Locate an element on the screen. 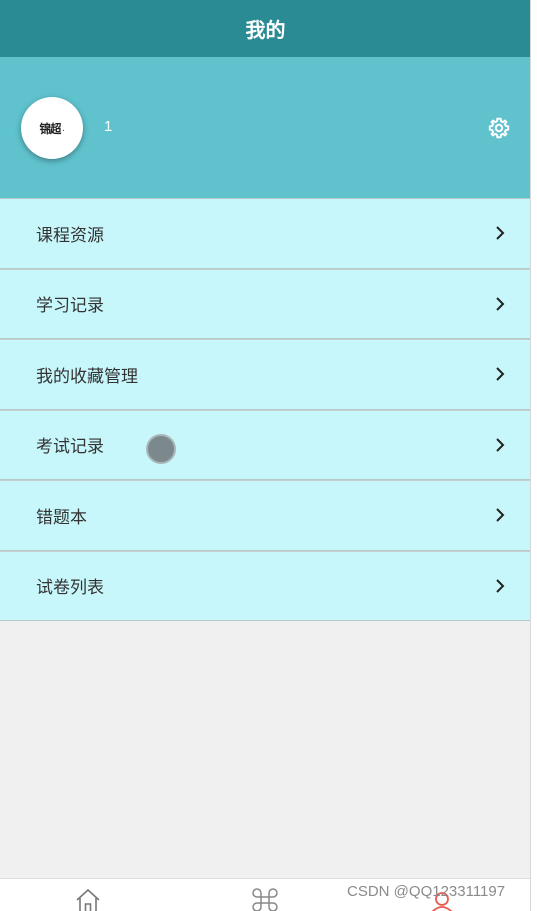  watermark: CSDN @QQ123311197 is located at coordinates (426, 891).